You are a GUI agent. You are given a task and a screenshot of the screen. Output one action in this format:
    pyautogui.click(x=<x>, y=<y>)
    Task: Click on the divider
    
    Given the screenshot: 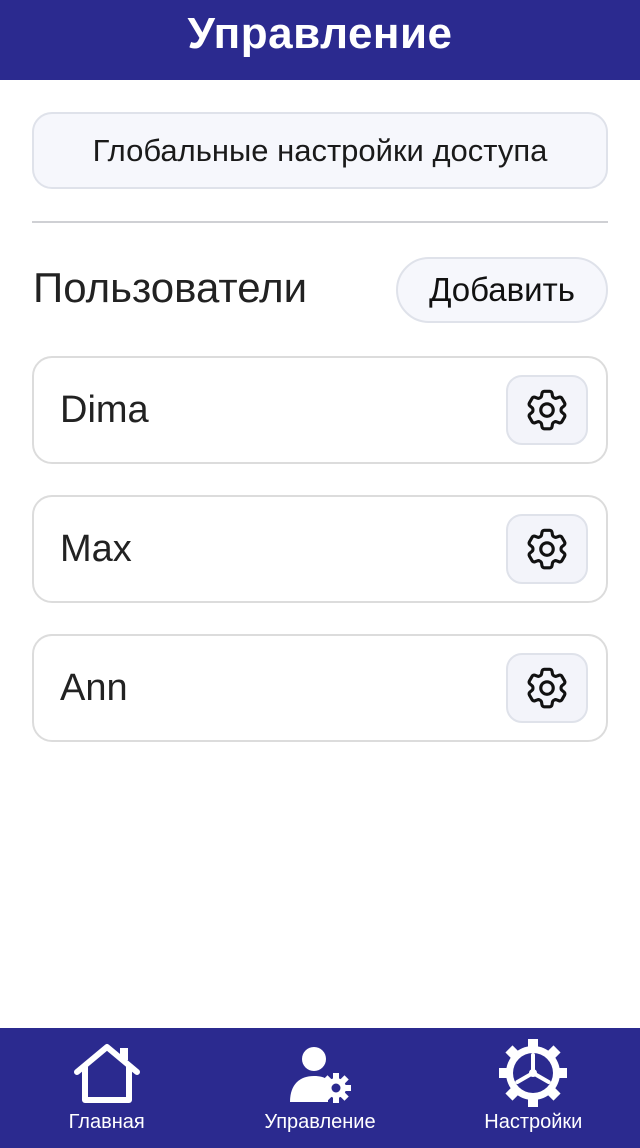 What is the action you would take?
    pyautogui.click(x=320, y=222)
    